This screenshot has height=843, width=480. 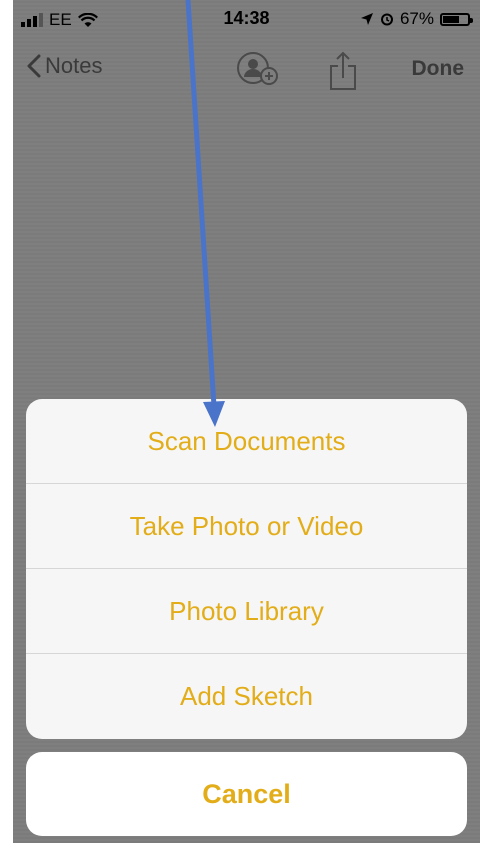 I want to click on nav-bar: Notes Done, so click(x=246, y=70).